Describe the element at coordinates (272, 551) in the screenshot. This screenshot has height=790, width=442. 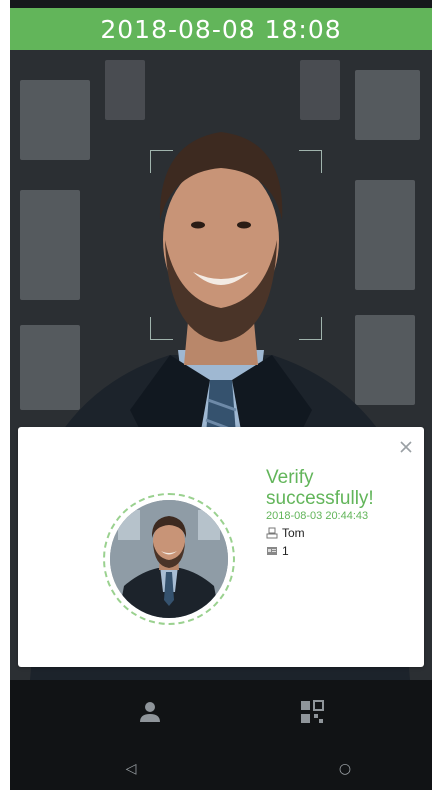
I see `id-card-icon` at that location.